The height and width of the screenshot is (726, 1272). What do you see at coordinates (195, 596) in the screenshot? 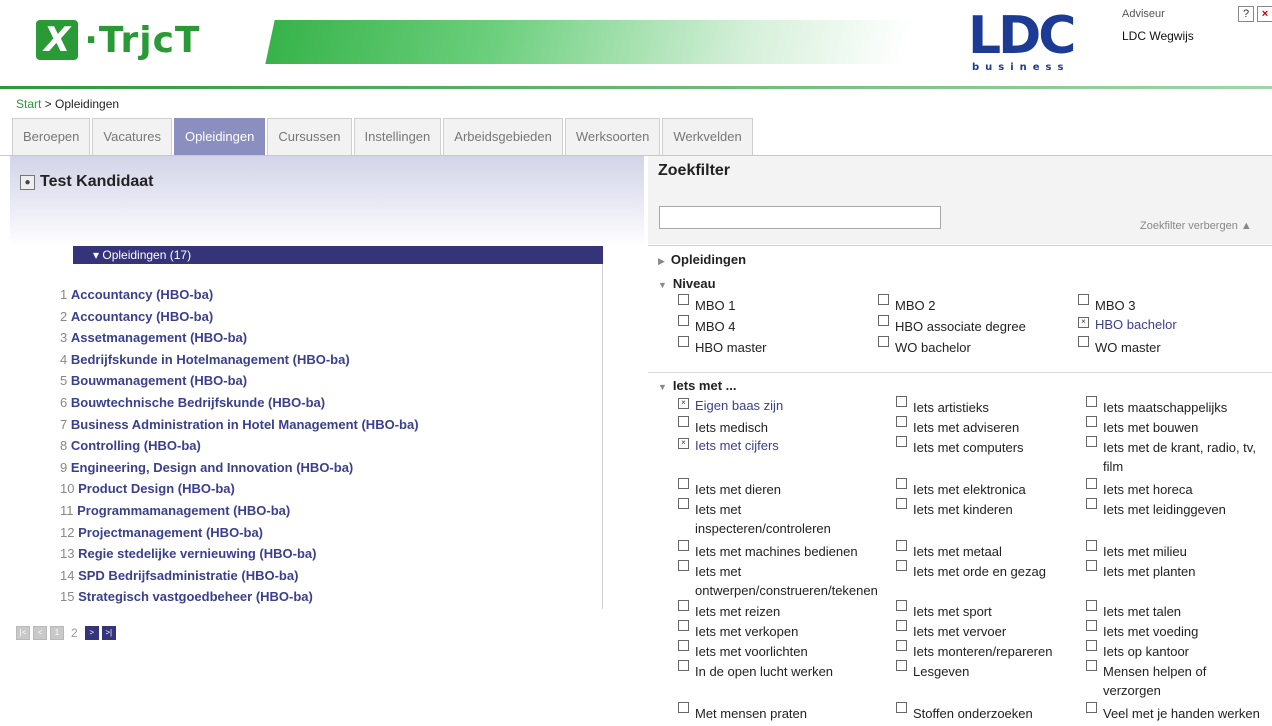
I see `item-link: Strategisch vastgoedbeheer (HBO-ba)` at bounding box center [195, 596].